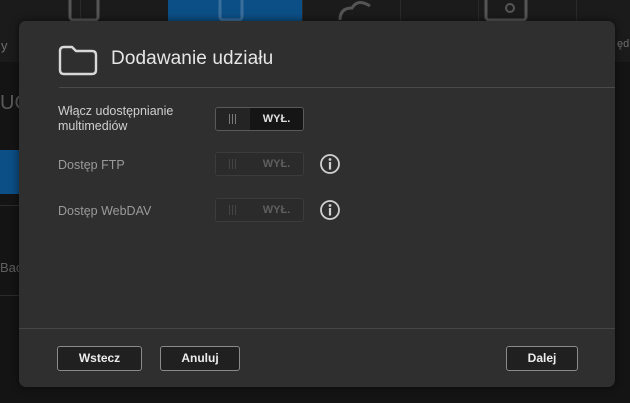  What do you see at coordinates (542, 358) in the screenshot?
I see `next-button: Dalej` at bounding box center [542, 358].